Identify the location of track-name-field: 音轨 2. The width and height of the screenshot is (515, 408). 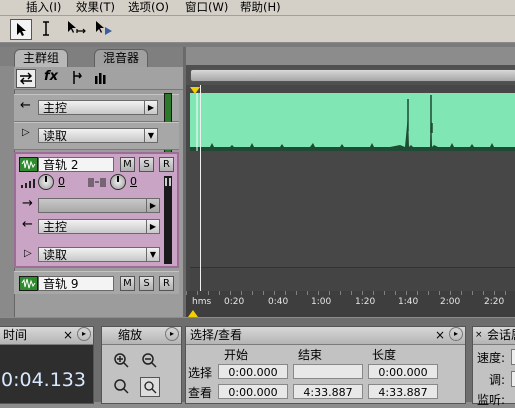
(76, 164).